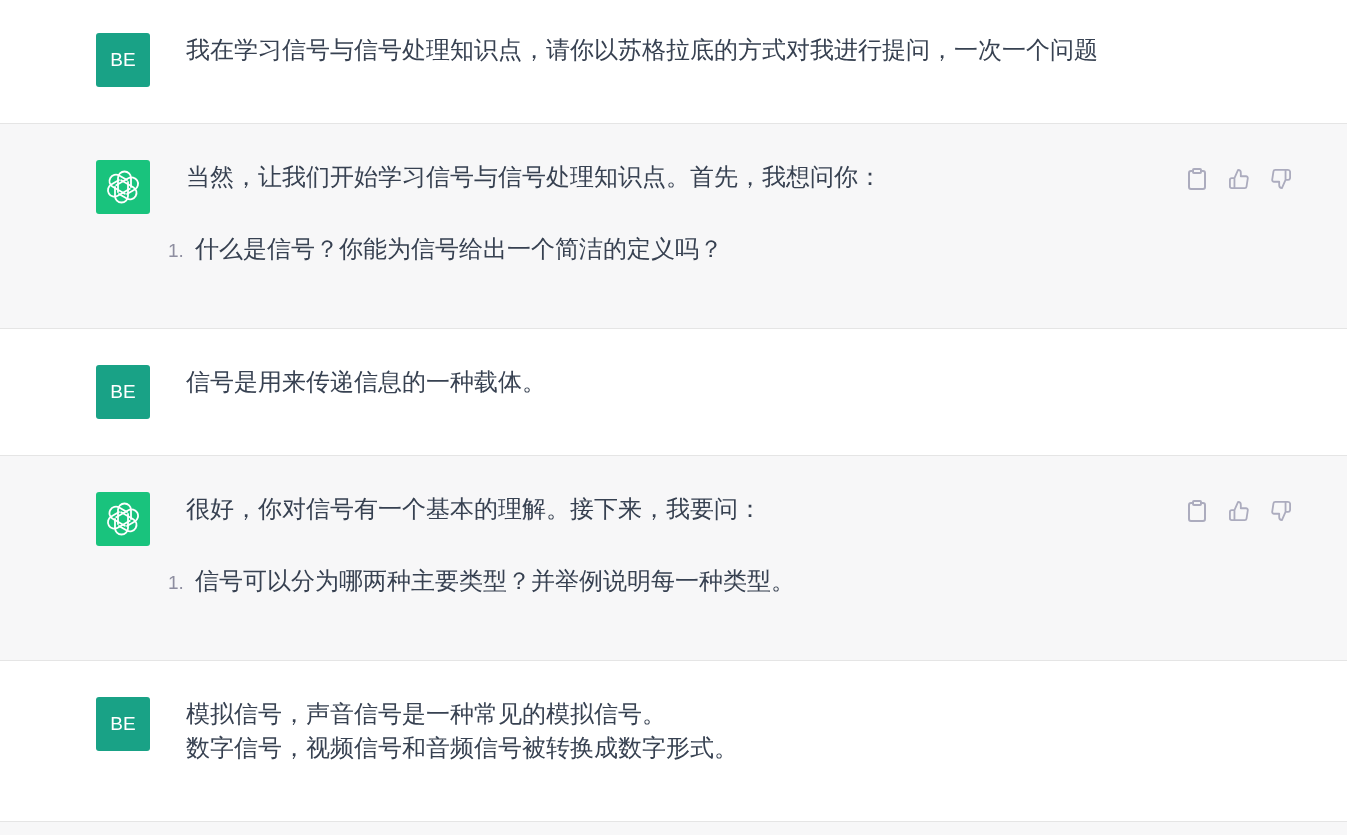 This screenshot has height=835, width=1347. I want to click on list-item-text: 什么是信号？你能为信号给出一个简洁的定义吗？, so click(459, 249).